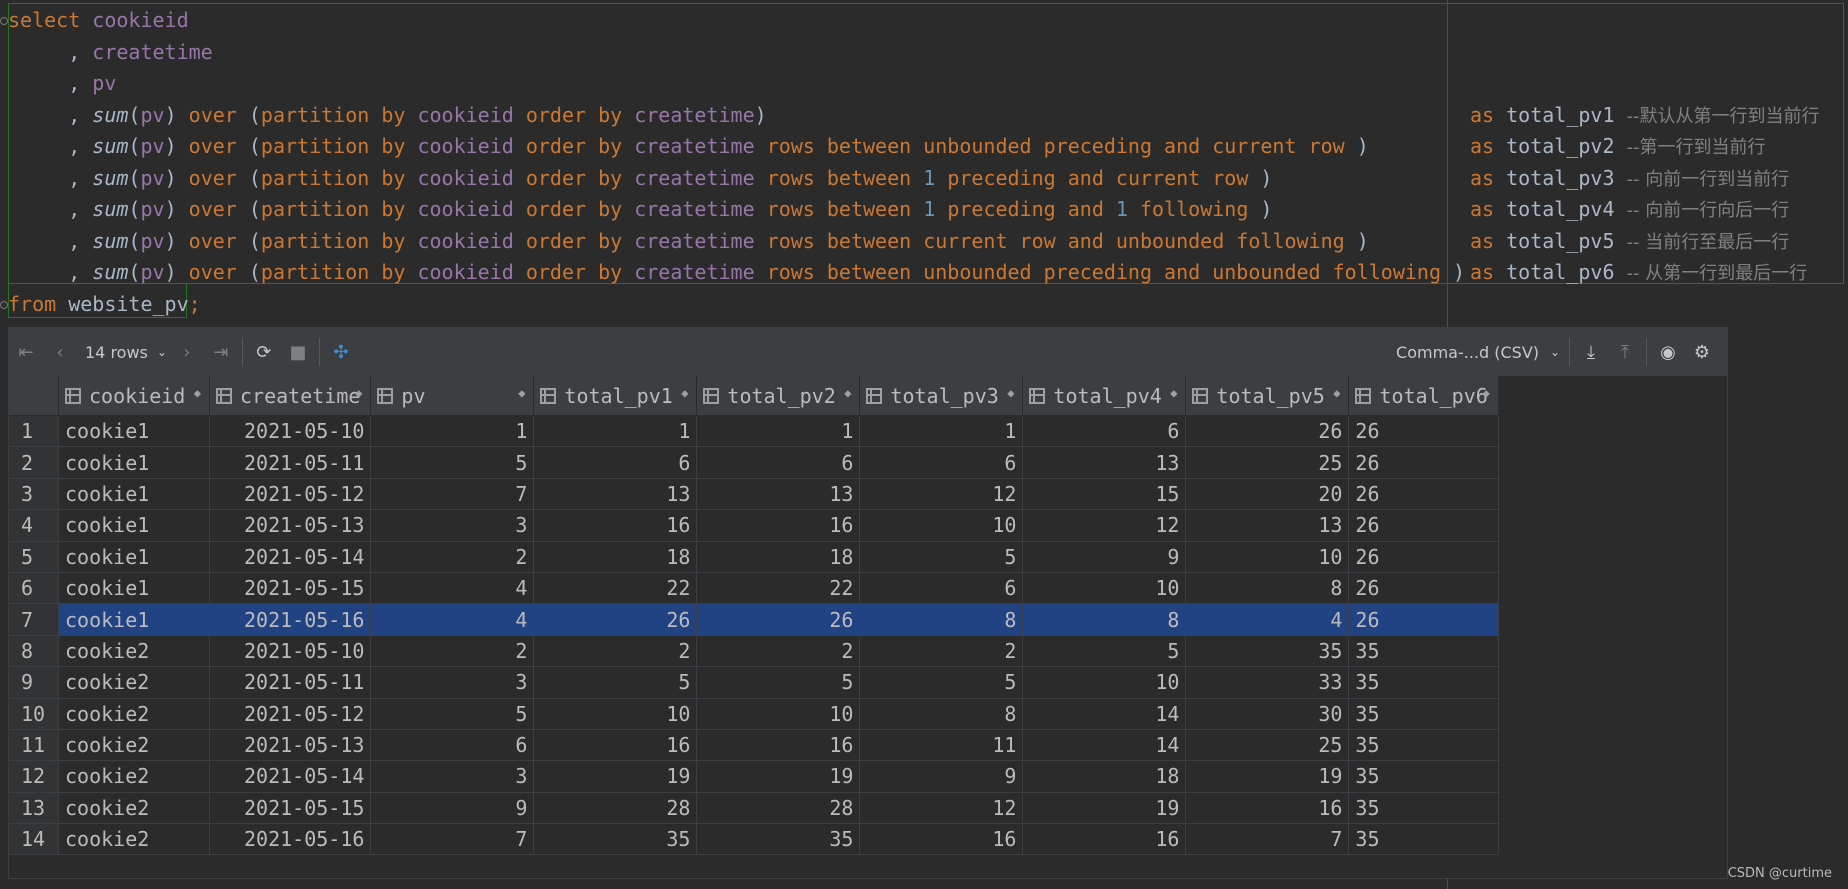 This screenshot has width=1848, height=889. I want to click on column-header-total_pv2: total_pv2 ◆, so click(778, 396).